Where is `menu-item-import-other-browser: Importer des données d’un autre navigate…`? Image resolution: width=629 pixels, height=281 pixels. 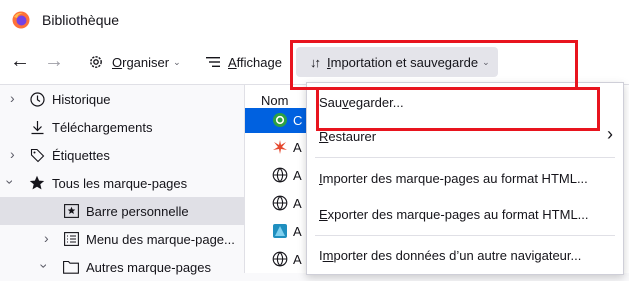 menu-item-import-other-browser: Importer des données d’un autre navigate… is located at coordinates (465, 255).